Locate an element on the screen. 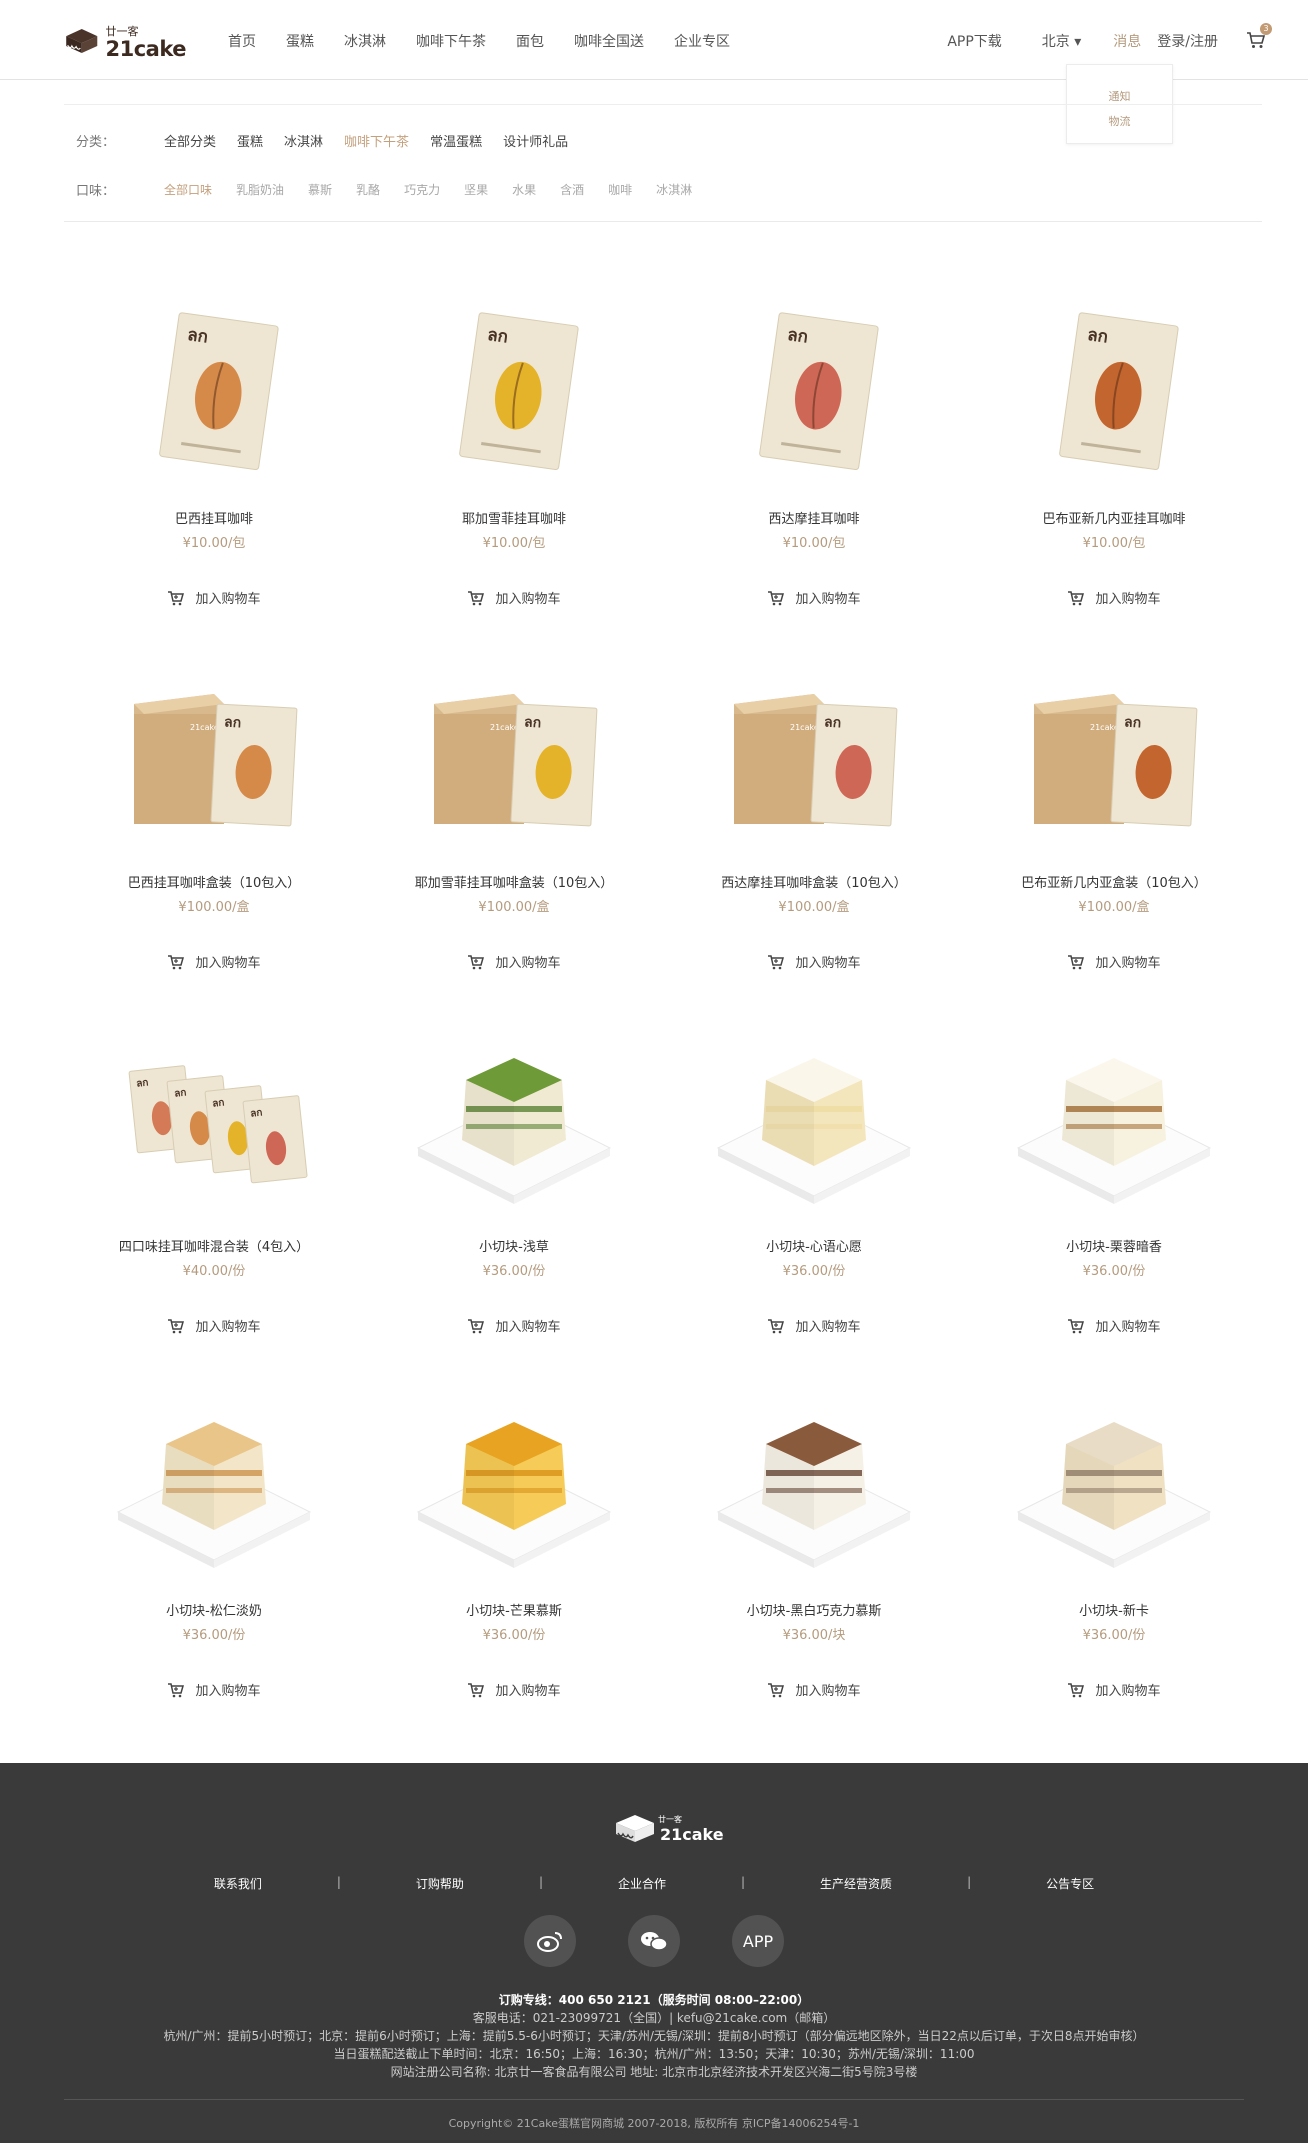 The width and height of the screenshot is (1308, 2143). product-name: 小切块-栗蓉暗香 is located at coordinates (1114, 1245).